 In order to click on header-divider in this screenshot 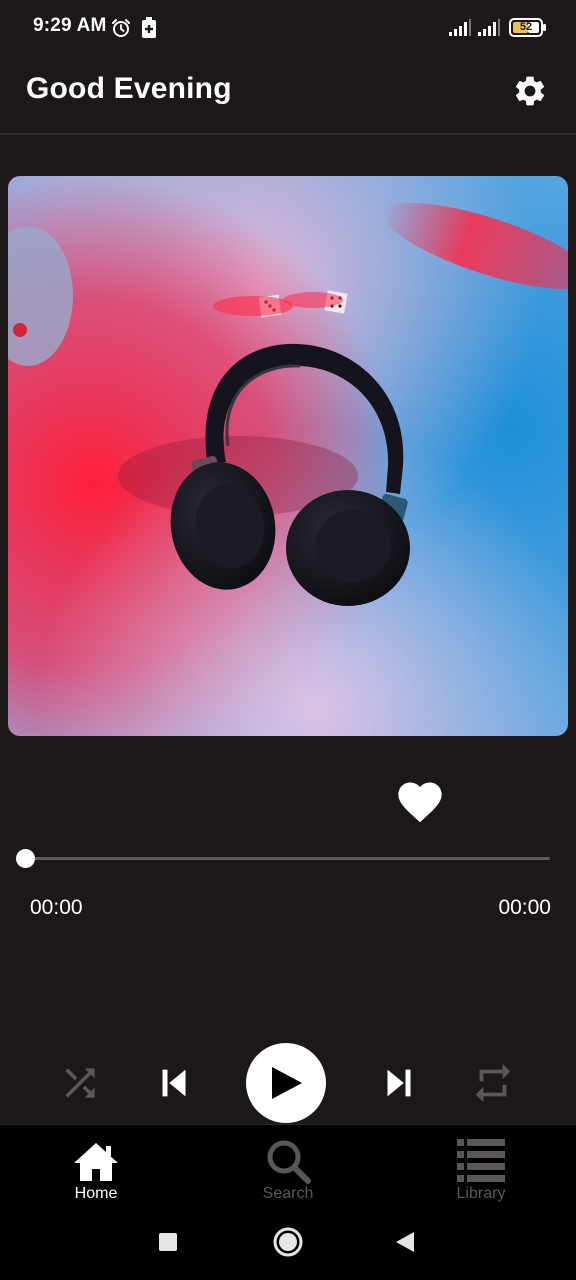, I will do `click(288, 134)`.